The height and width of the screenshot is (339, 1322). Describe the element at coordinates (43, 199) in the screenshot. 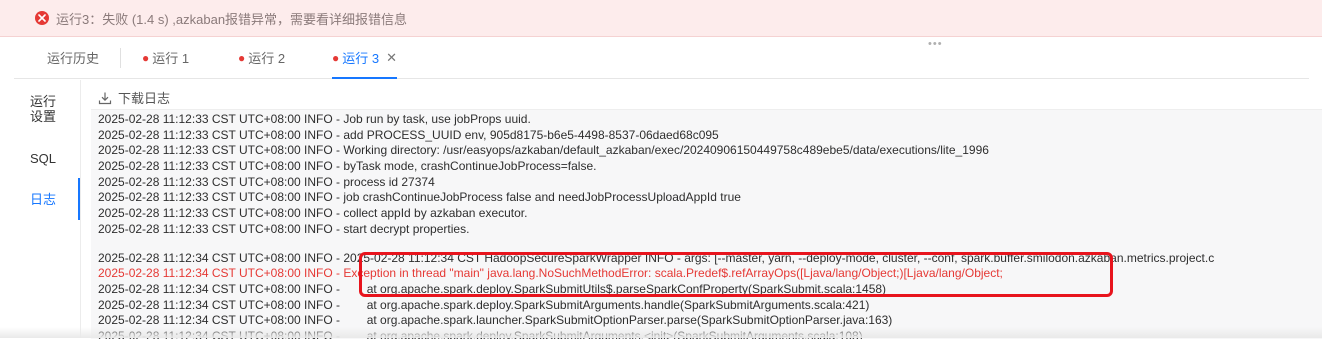

I see `sidebar-item-log: 日志` at that location.